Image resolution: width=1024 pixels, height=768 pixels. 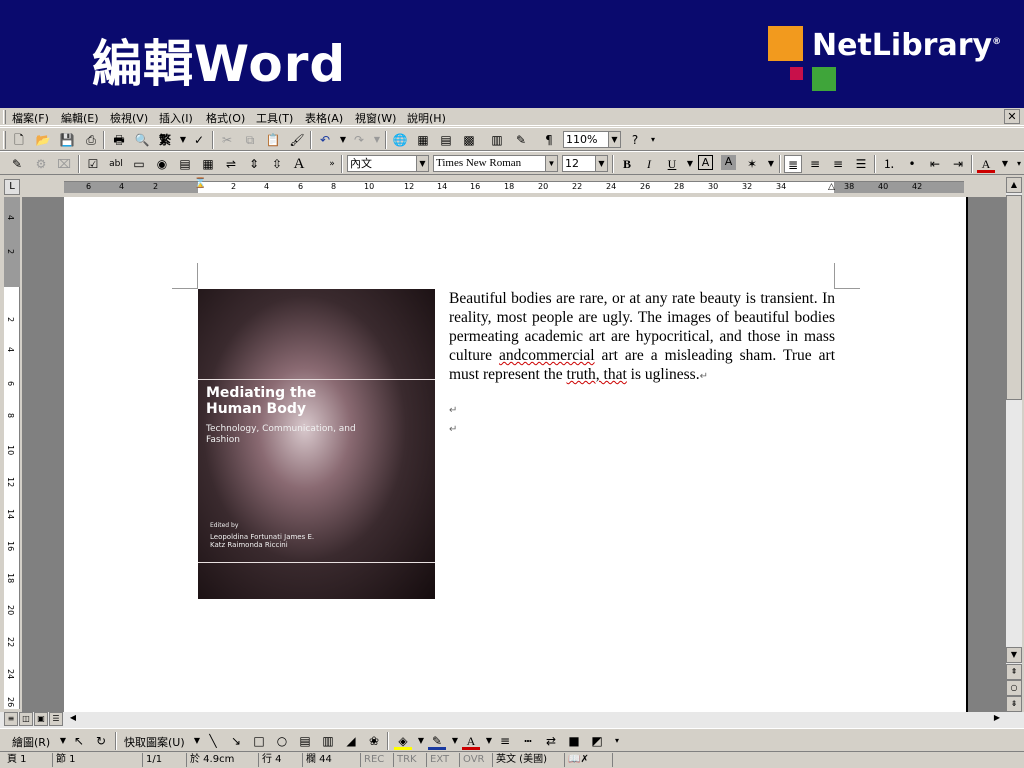 What do you see at coordinates (422, 163) in the screenshot?
I see `style-dropdown-icon: ▼` at bounding box center [422, 163].